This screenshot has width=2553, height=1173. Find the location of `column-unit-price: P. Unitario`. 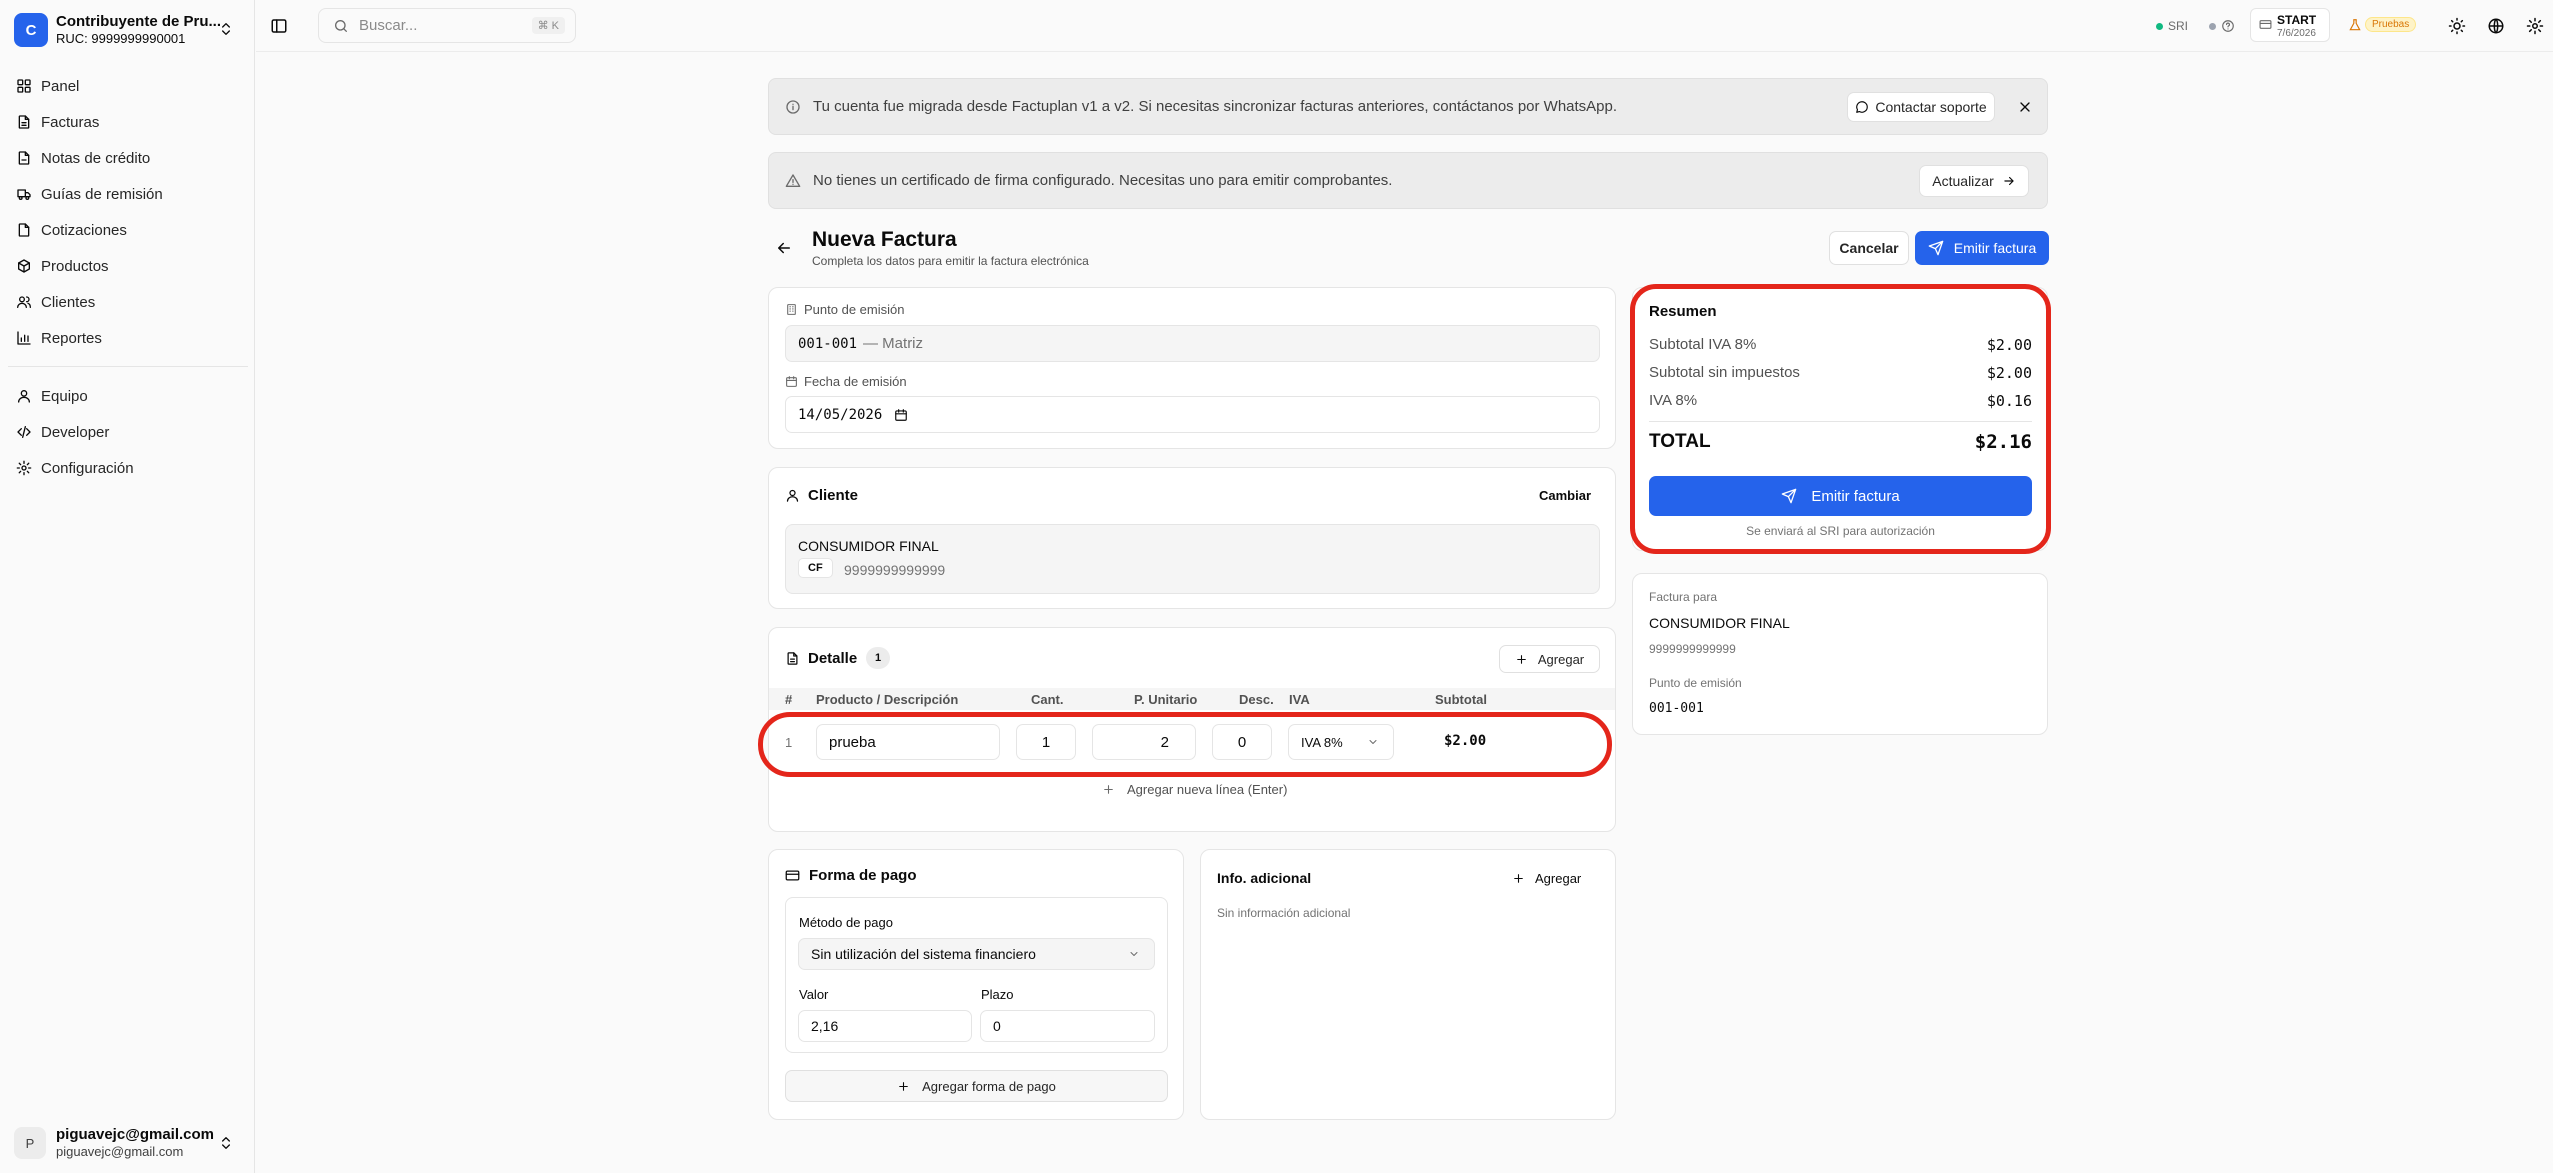

column-unit-price: P. Unitario is located at coordinates (1166, 699).